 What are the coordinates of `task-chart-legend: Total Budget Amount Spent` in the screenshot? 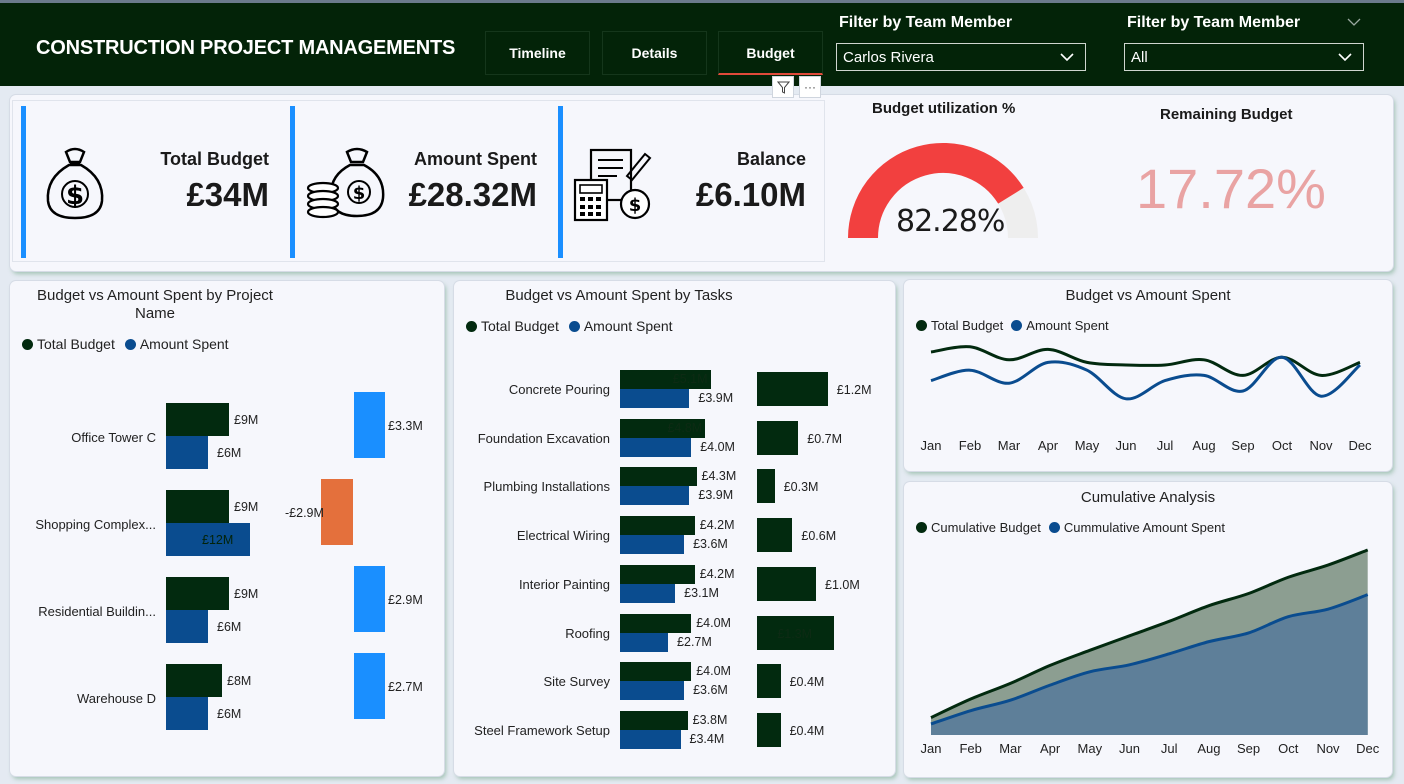 It's located at (569, 326).